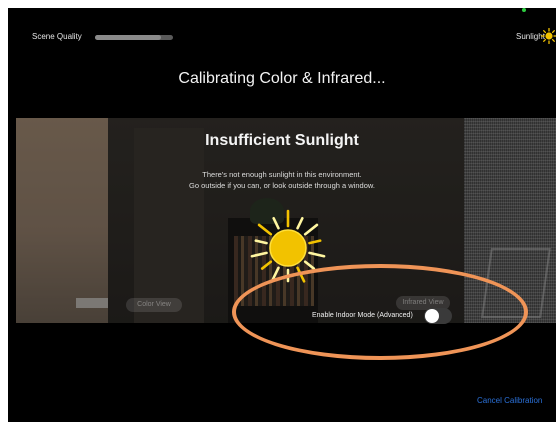  Describe the element at coordinates (128, 37) in the screenshot. I see `scene-quality-fill` at that location.